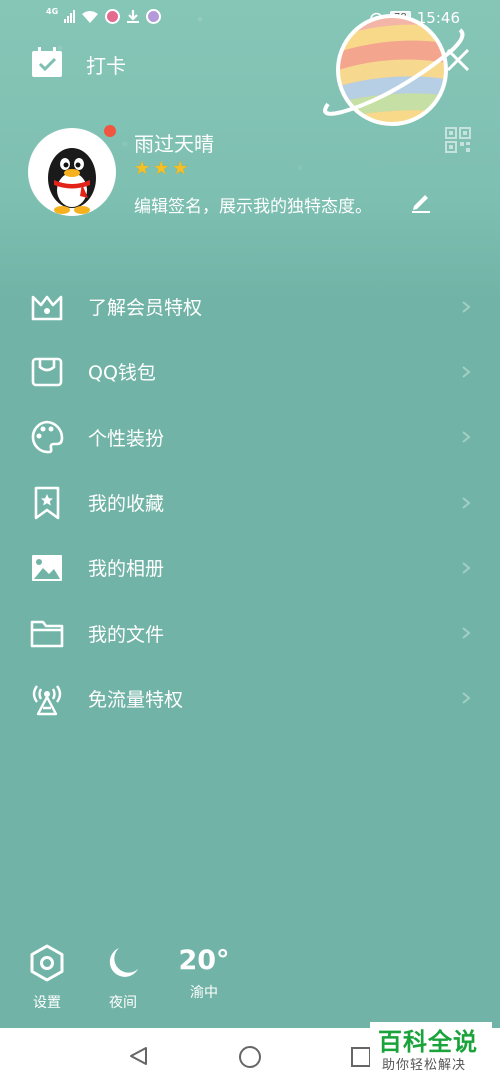 The image size is (500, 1084). Describe the element at coordinates (47, 372) in the screenshot. I see `wallet-icon` at that location.